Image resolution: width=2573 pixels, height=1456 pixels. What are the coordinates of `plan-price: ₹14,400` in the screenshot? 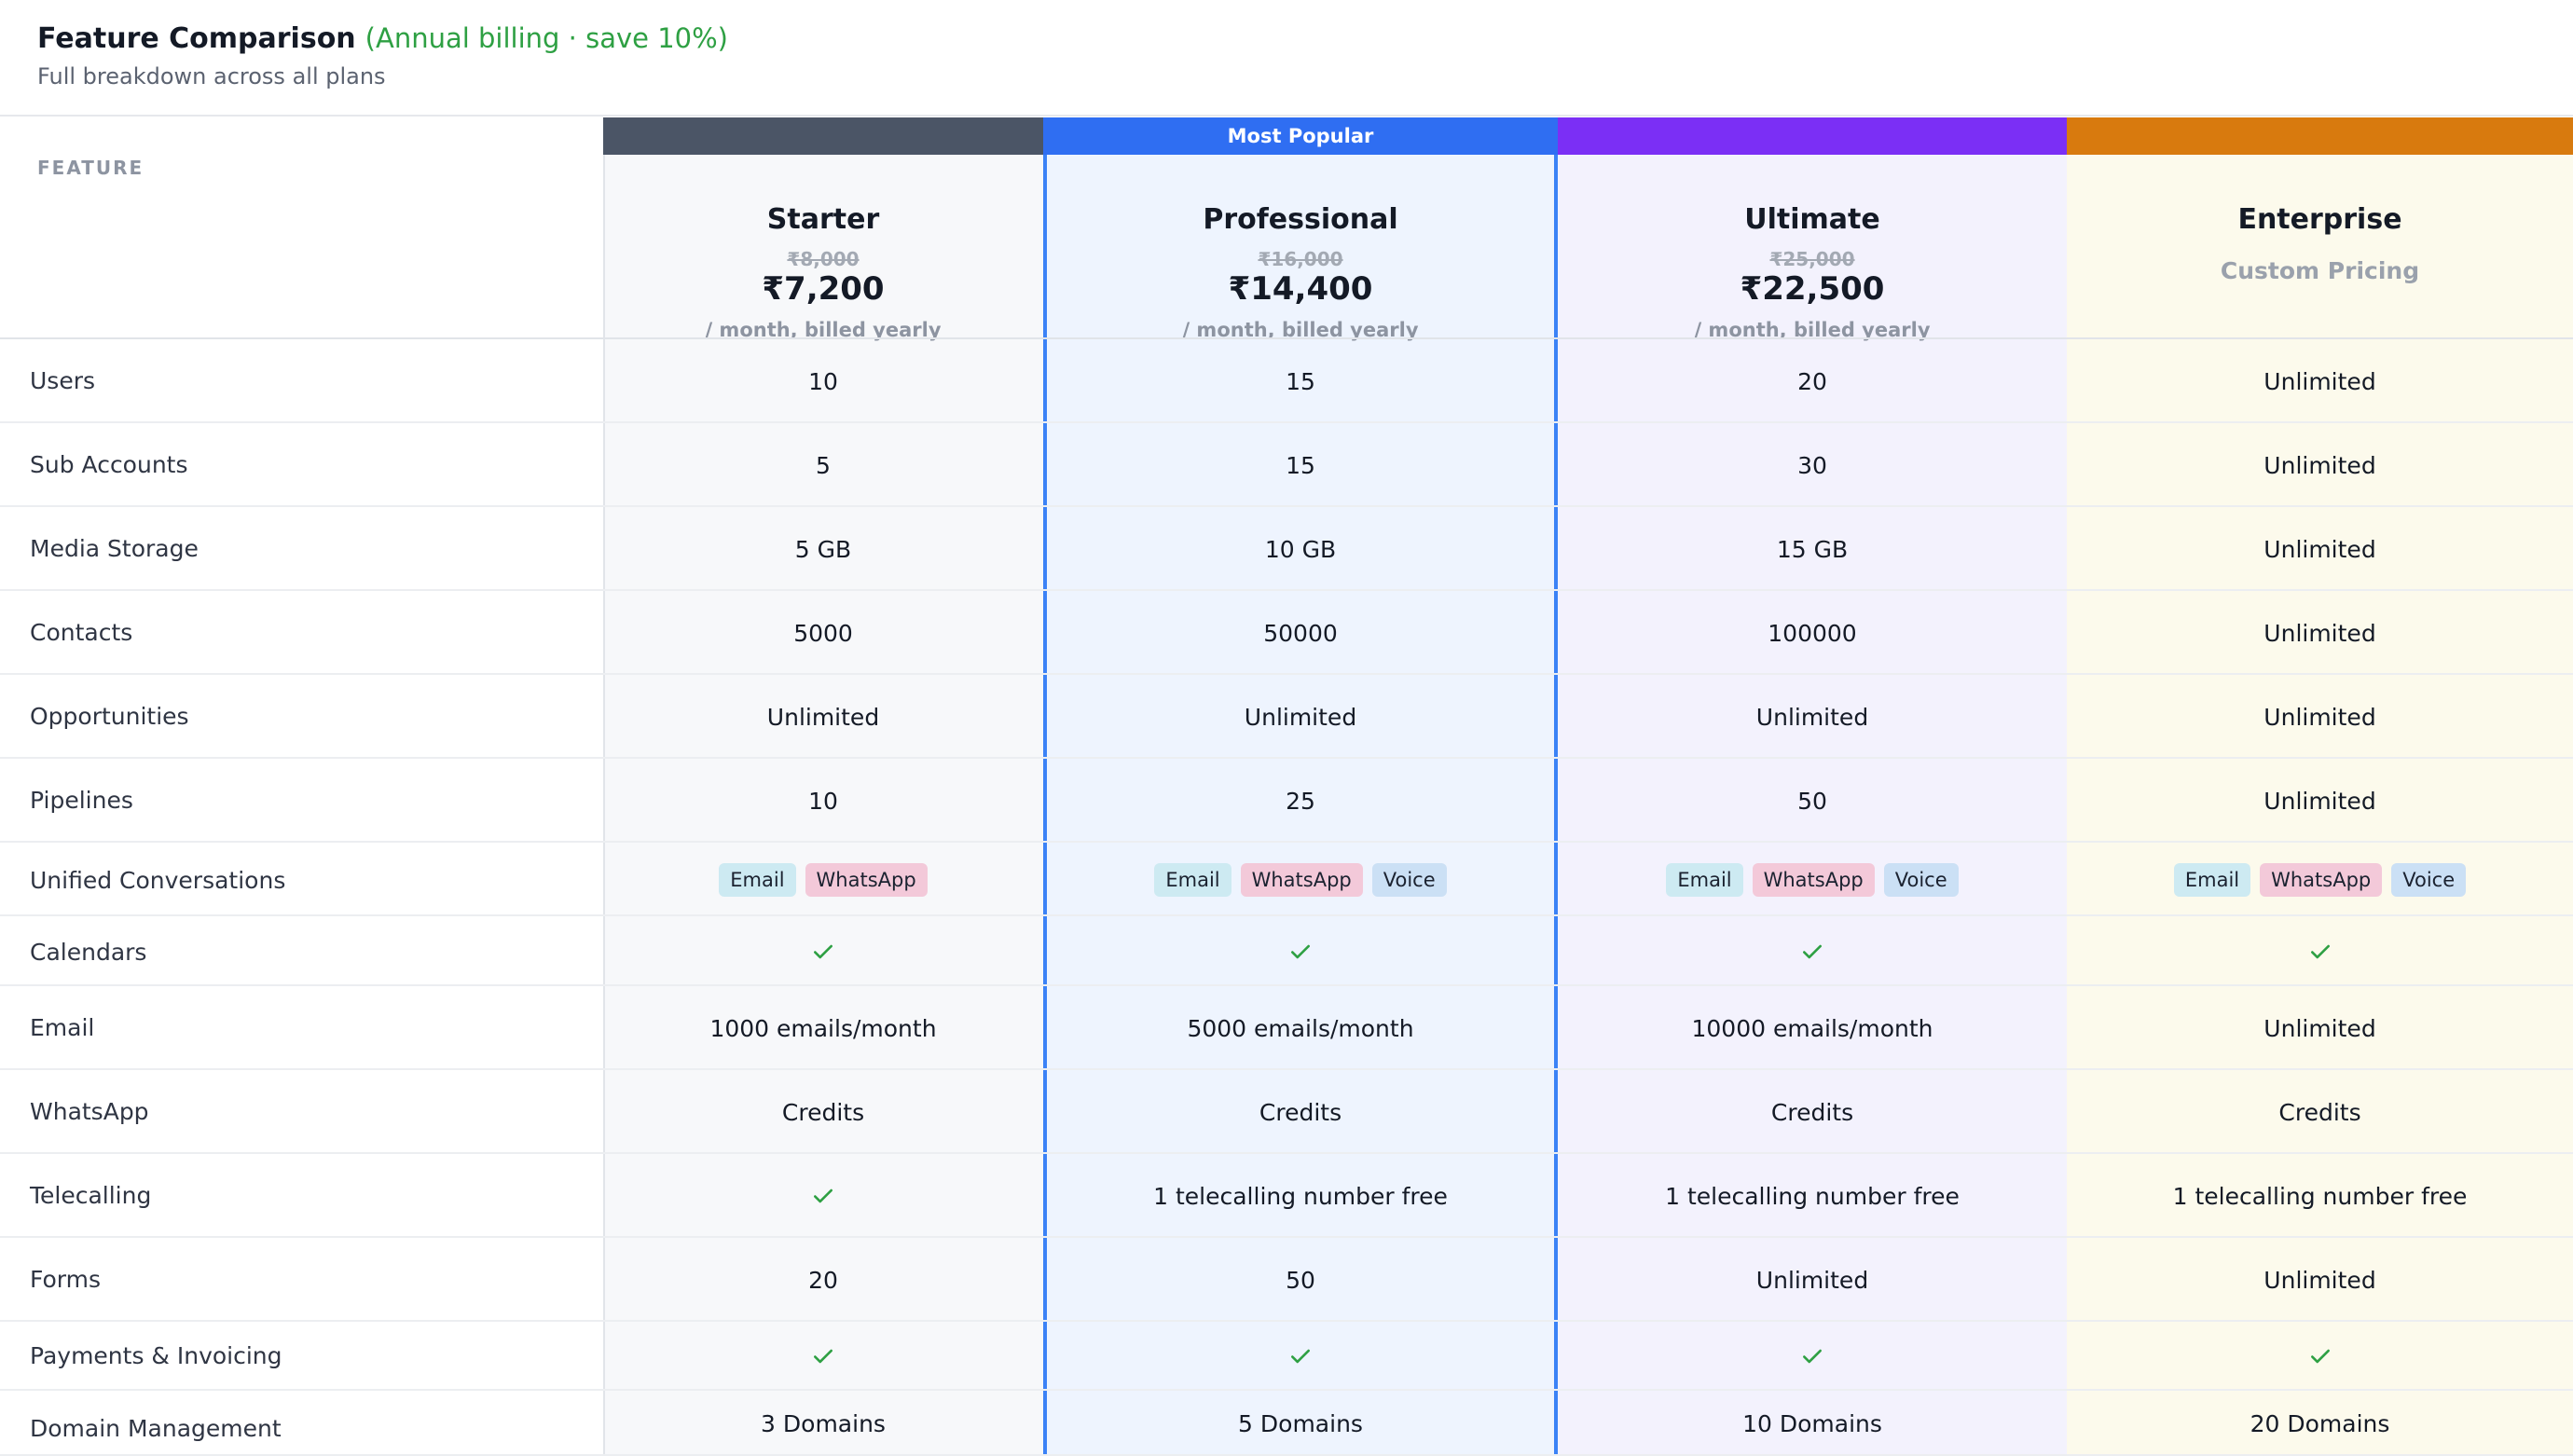 It's located at (1300, 289).